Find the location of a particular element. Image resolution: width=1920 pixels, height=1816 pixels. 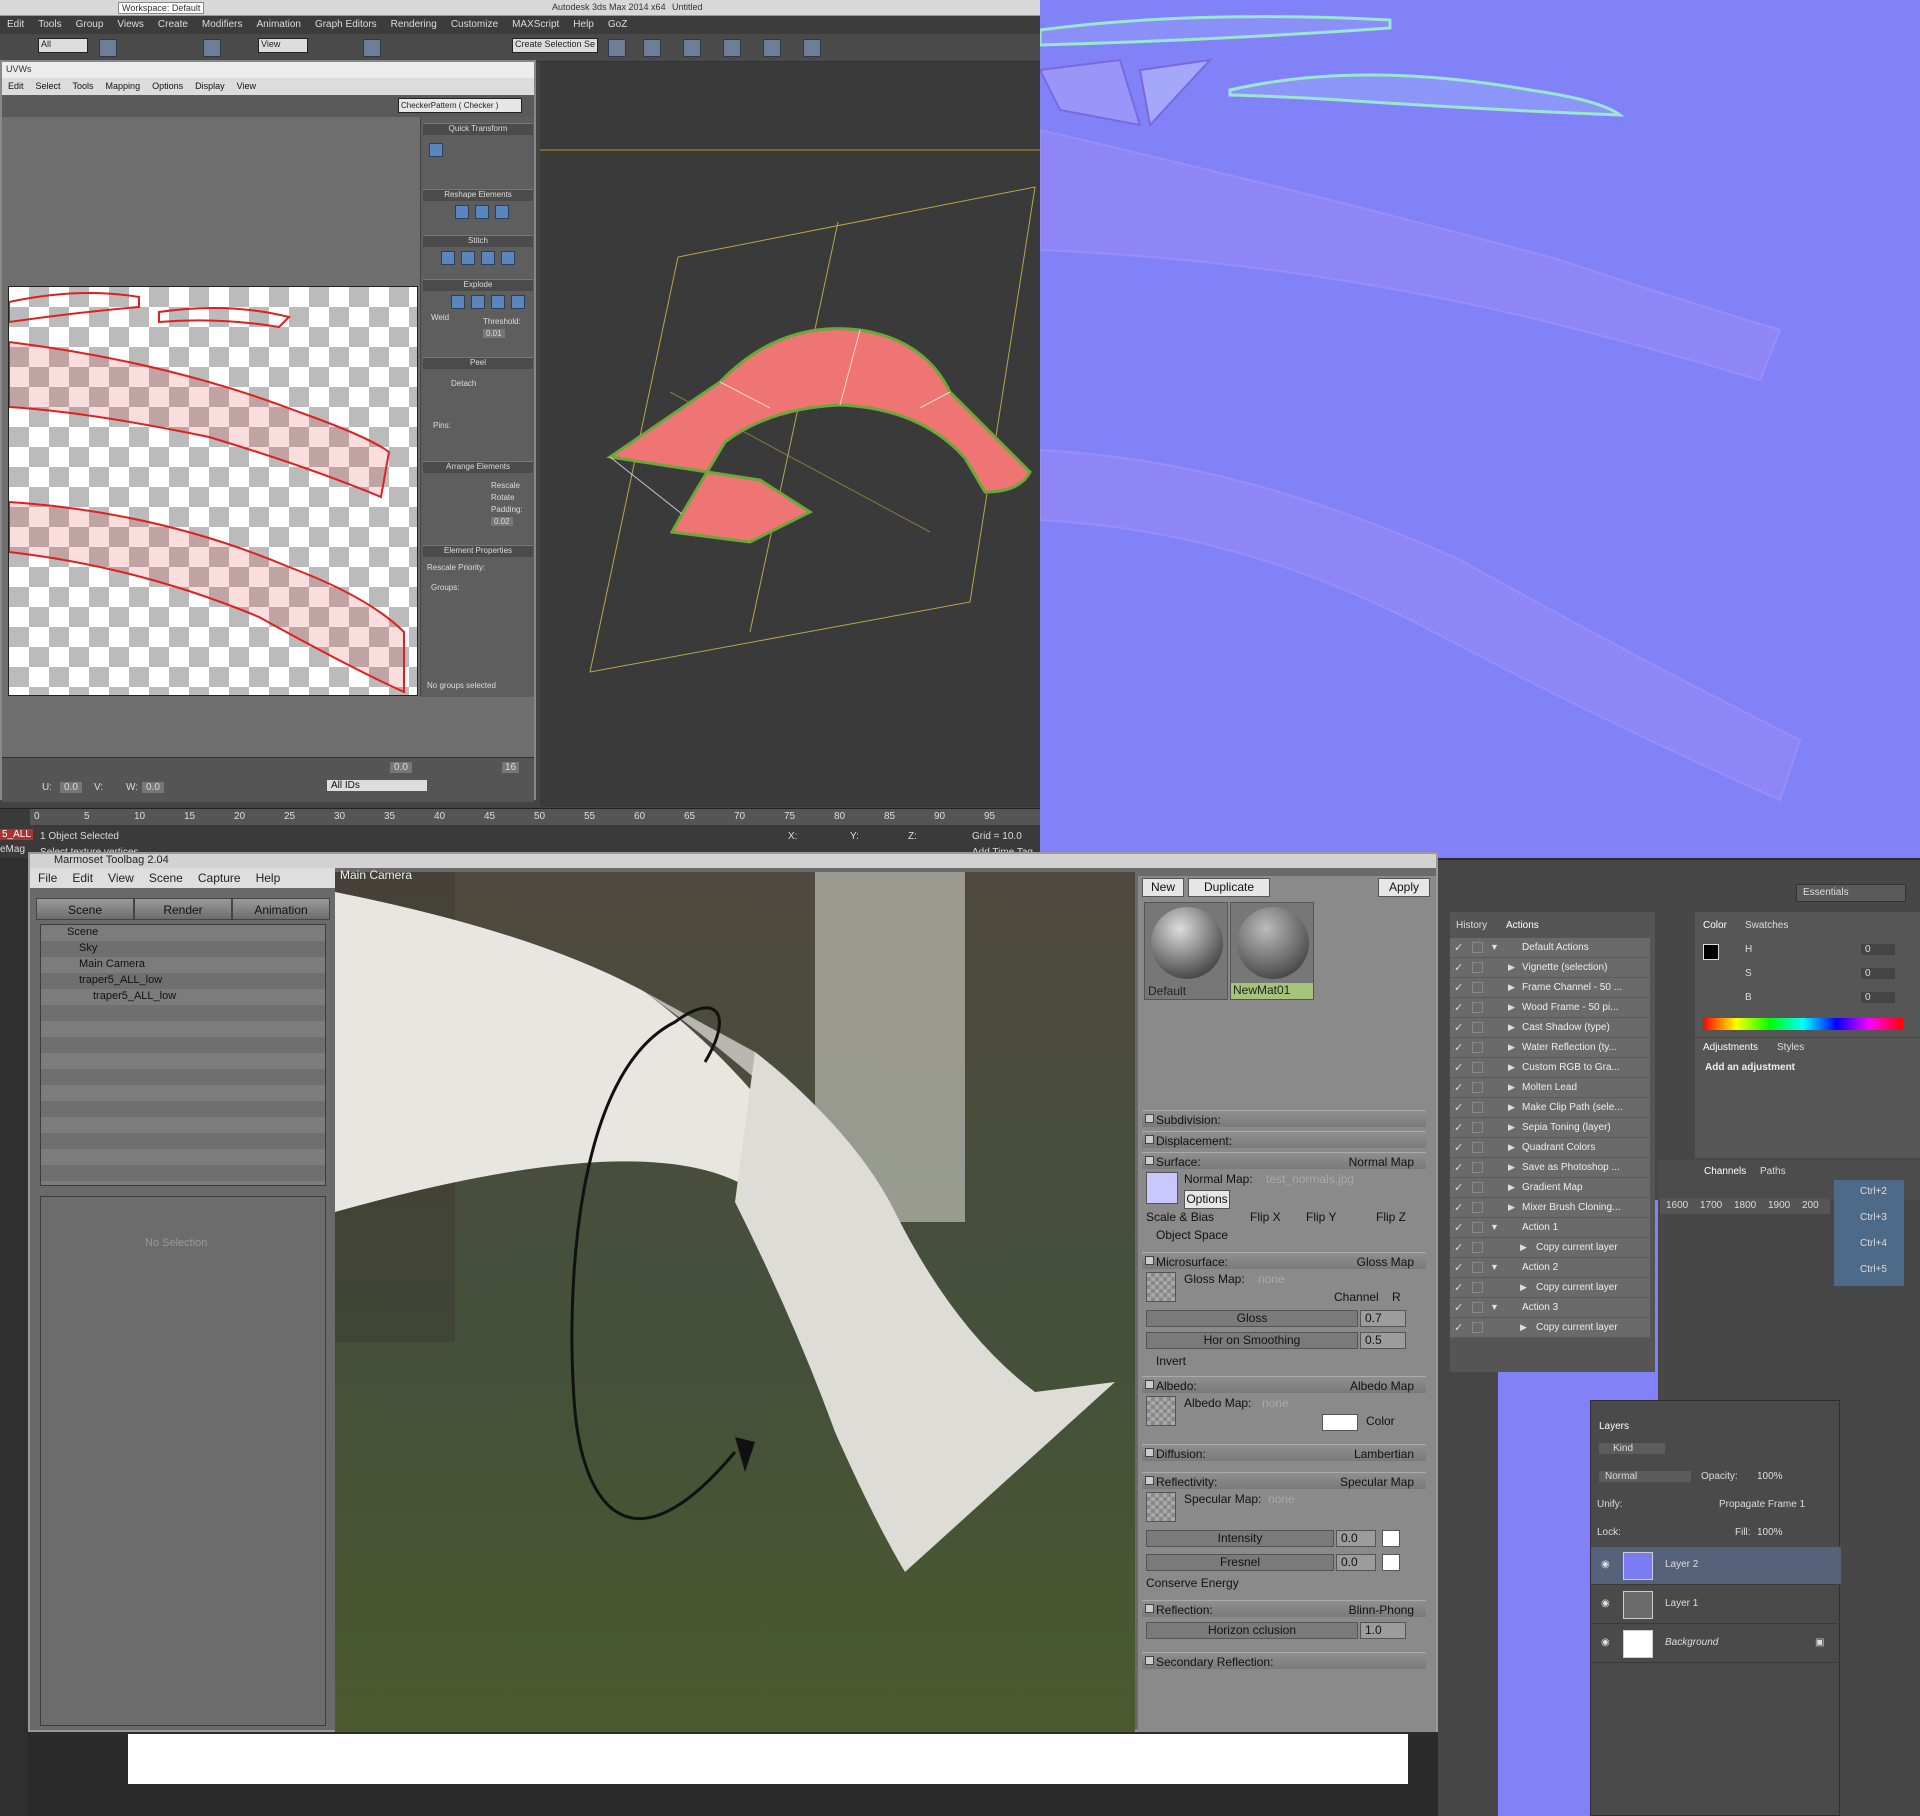

checker-dropdown: CheckerPattern ( Checker ) is located at coordinates (460, 105).